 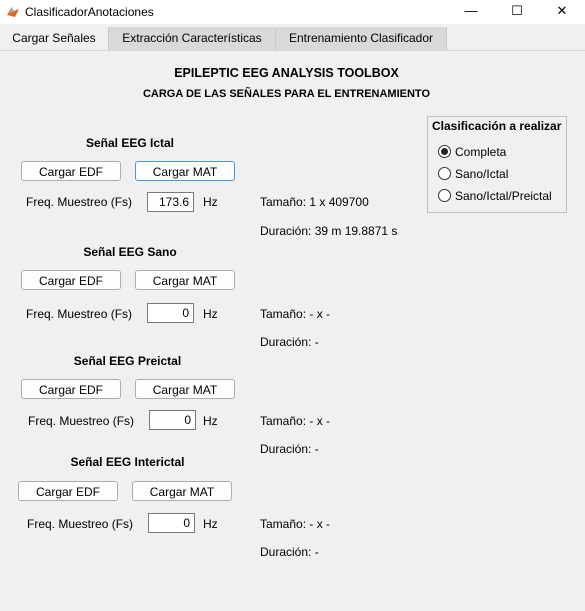 What do you see at coordinates (481, 152) in the screenshot?
I see `radio-label-completa: Completa` at bounding box center [481, 152].